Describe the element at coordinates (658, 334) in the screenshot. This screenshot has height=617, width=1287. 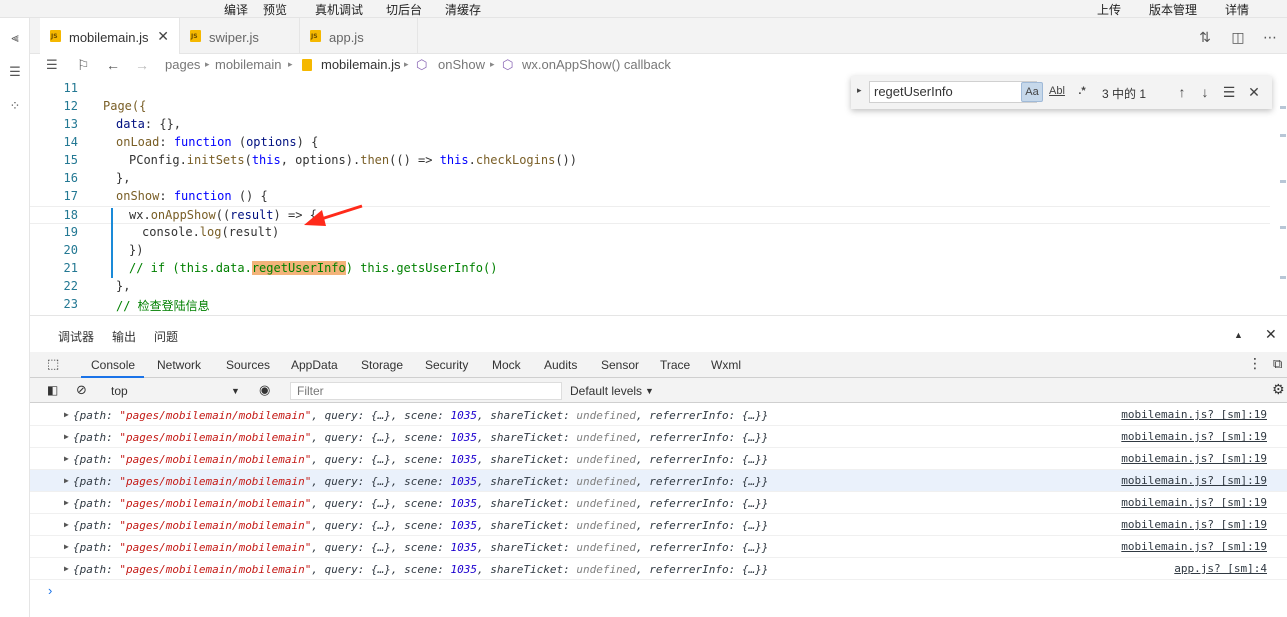
I see `panel-tabs: 调试器 输出 问题 ▲ ✕` at that location.